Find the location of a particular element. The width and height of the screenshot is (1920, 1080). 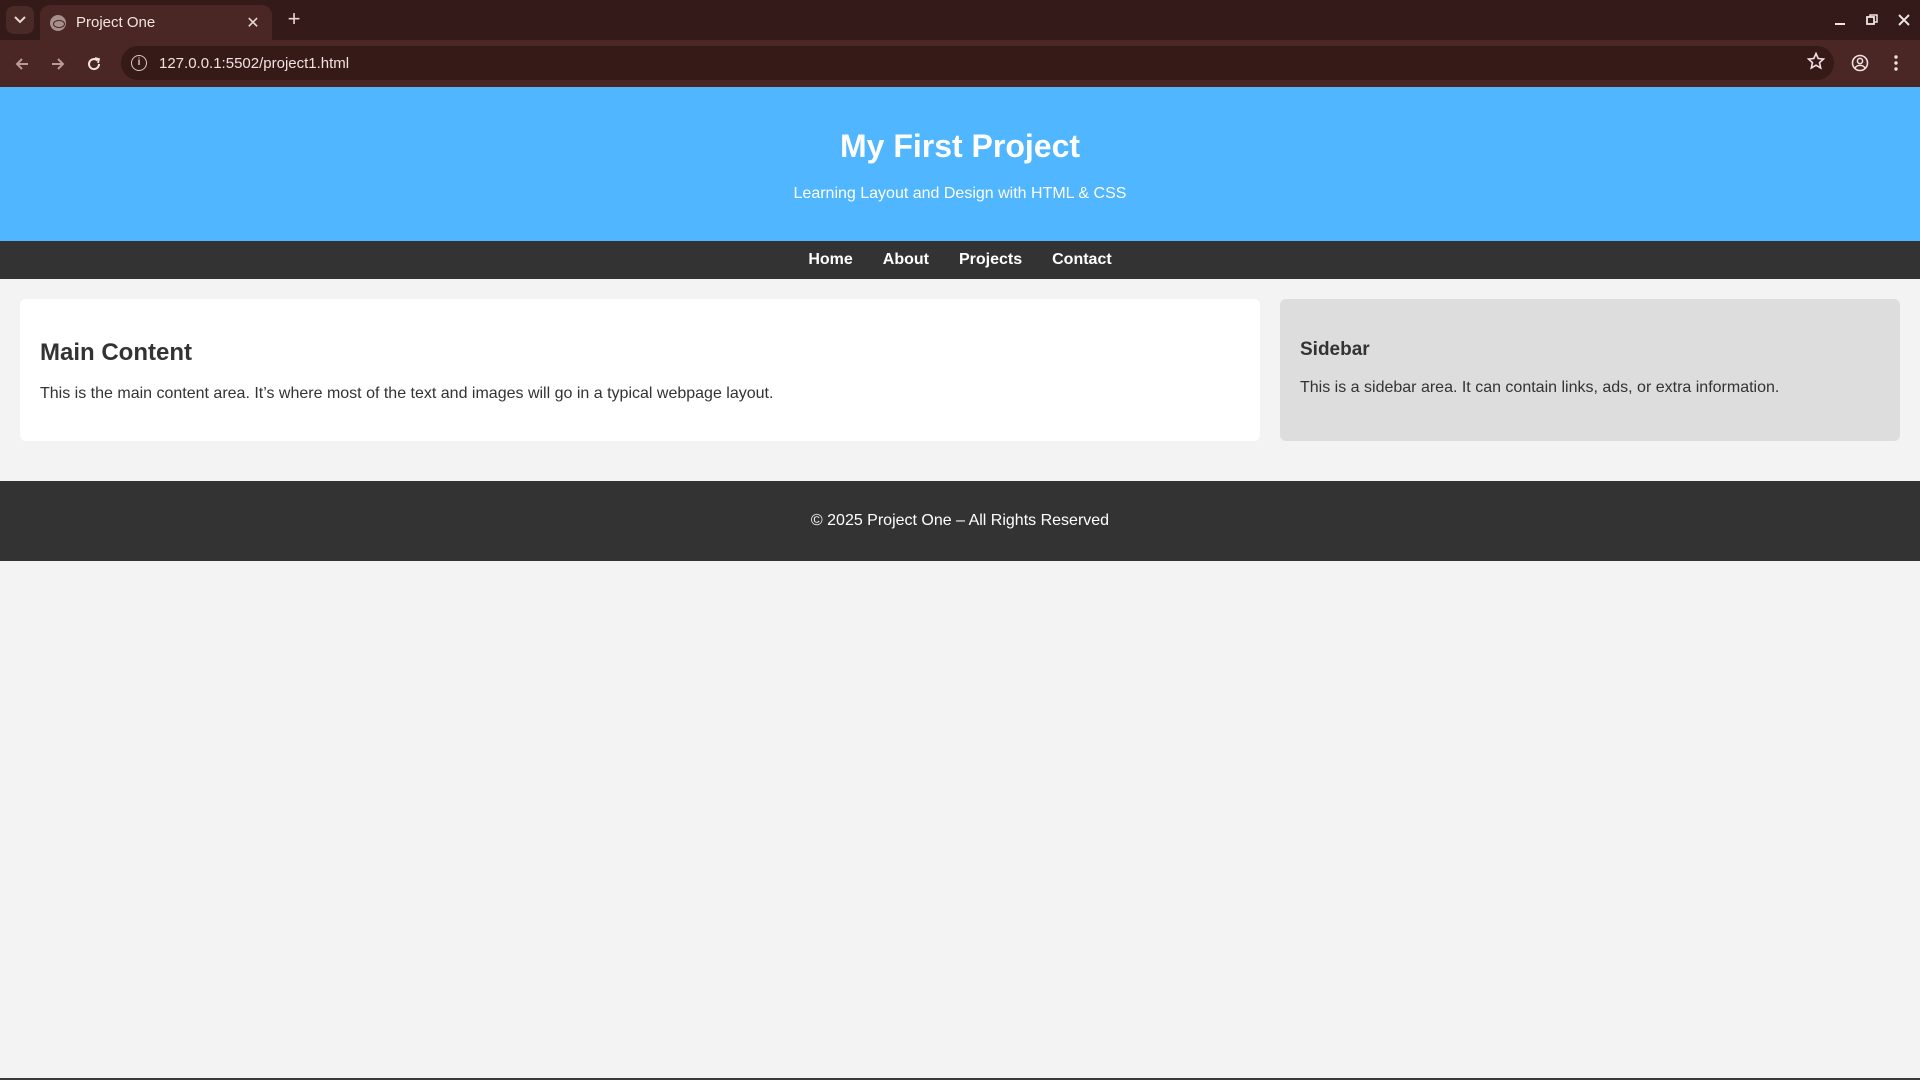

browser-toolbar: i 127.0.0.1:5502/project1.html is located at coordinates (960, 63).